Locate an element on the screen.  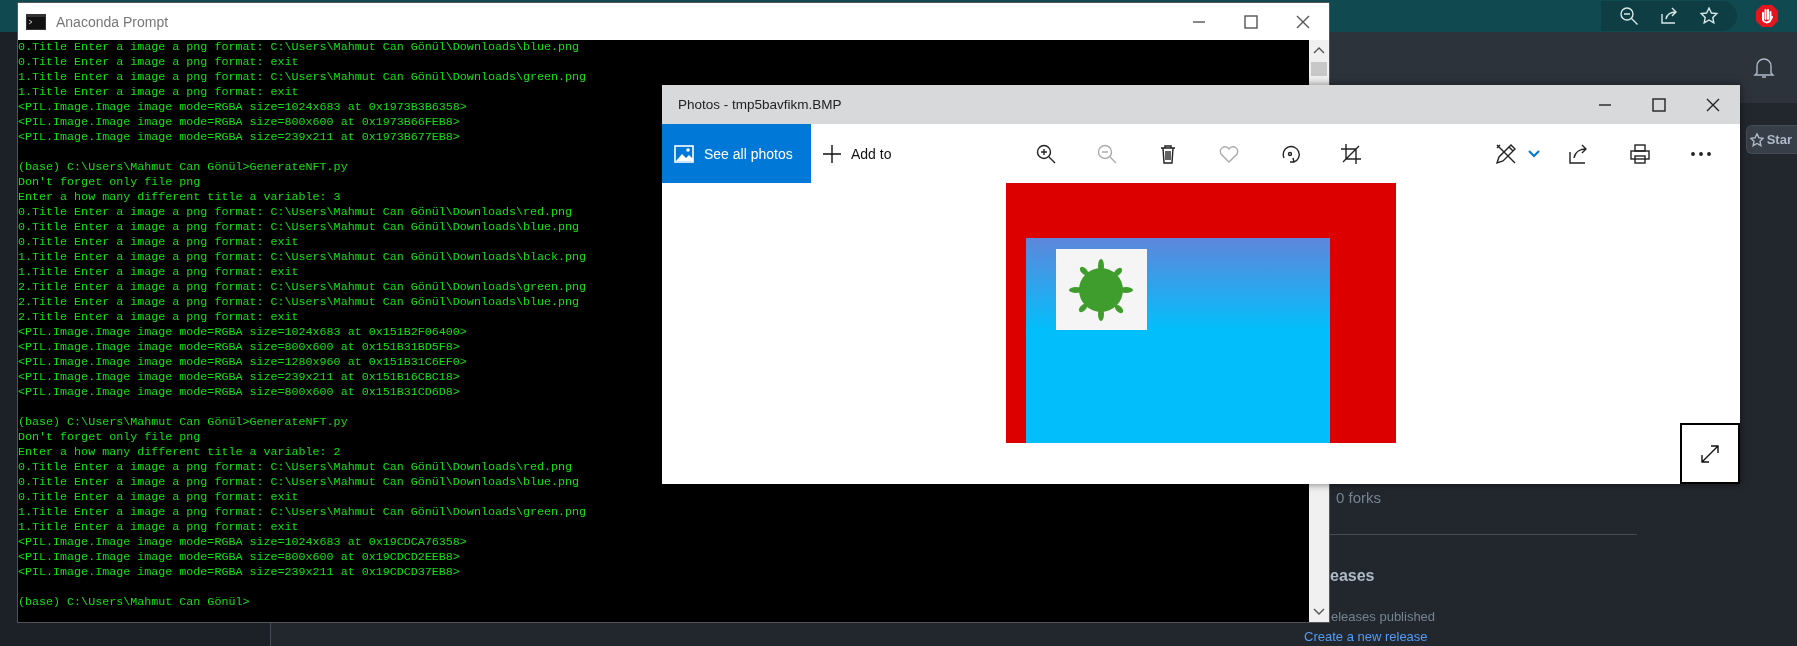
terminal-line: 1.Title Enter a image a png format: C:\Users\Mahmut Can Gönül\Downloads\black.png is located at coordinates (302, 257).